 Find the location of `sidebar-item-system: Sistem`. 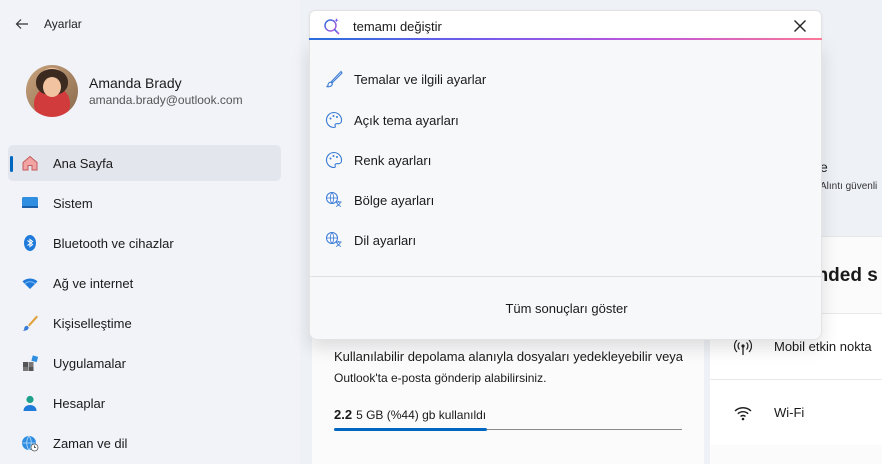

sidebar-item-system: Sistem is located at coordinates (144, 203).